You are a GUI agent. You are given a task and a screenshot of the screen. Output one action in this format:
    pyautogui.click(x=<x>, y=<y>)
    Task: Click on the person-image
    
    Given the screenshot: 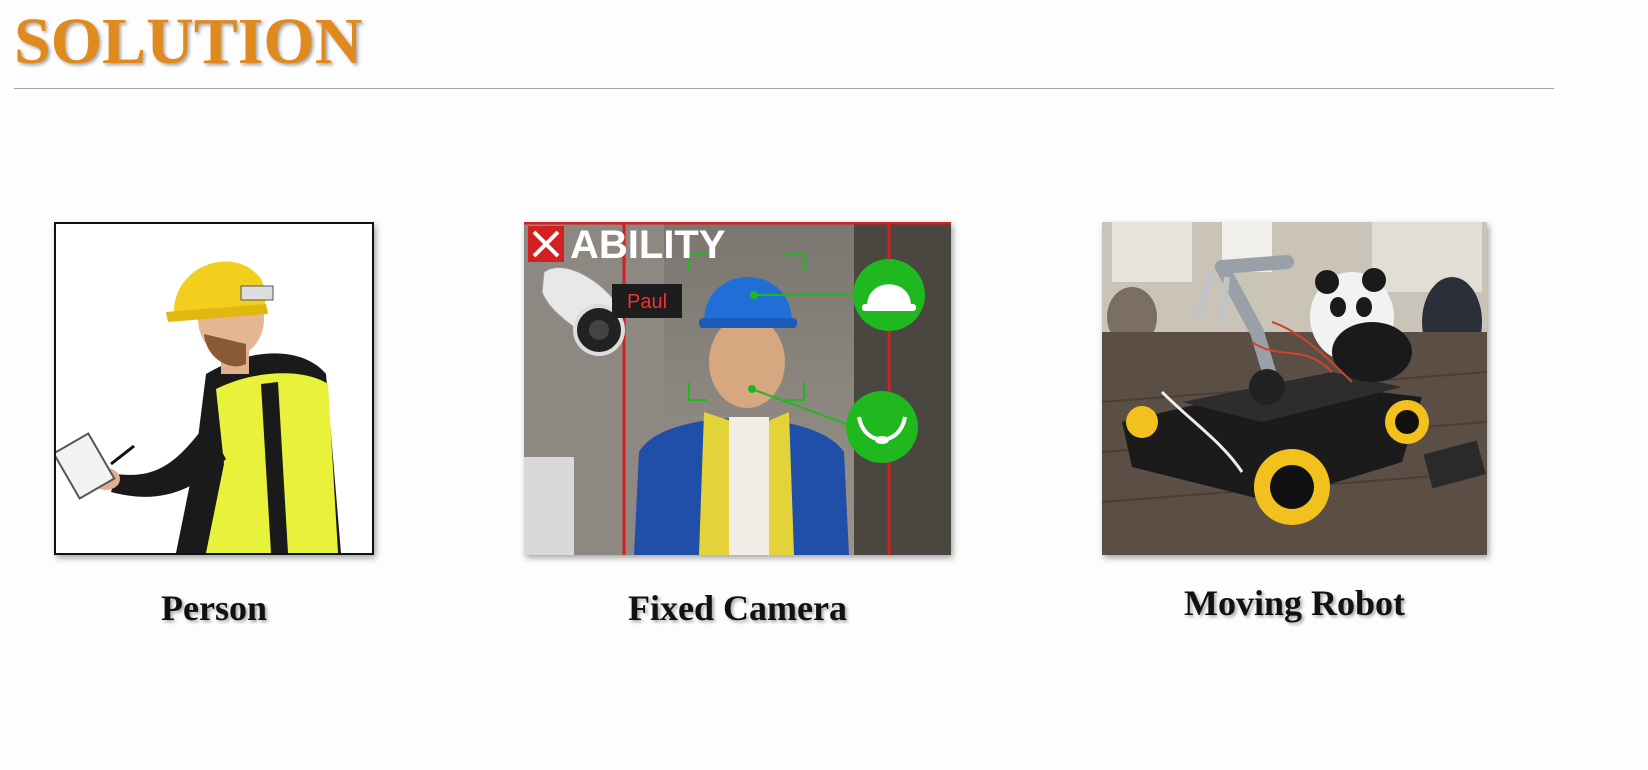 What is the action you would take?
    pyautogui.click(x=214, y=388)
    